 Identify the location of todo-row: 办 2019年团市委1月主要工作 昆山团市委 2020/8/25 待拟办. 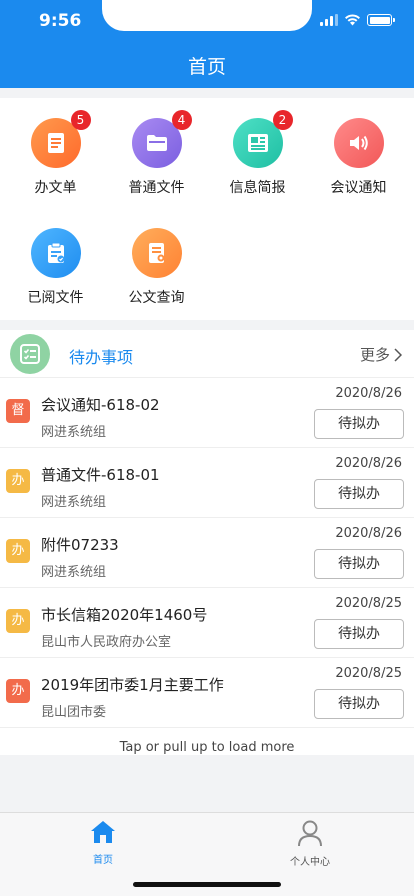
(207, 693).